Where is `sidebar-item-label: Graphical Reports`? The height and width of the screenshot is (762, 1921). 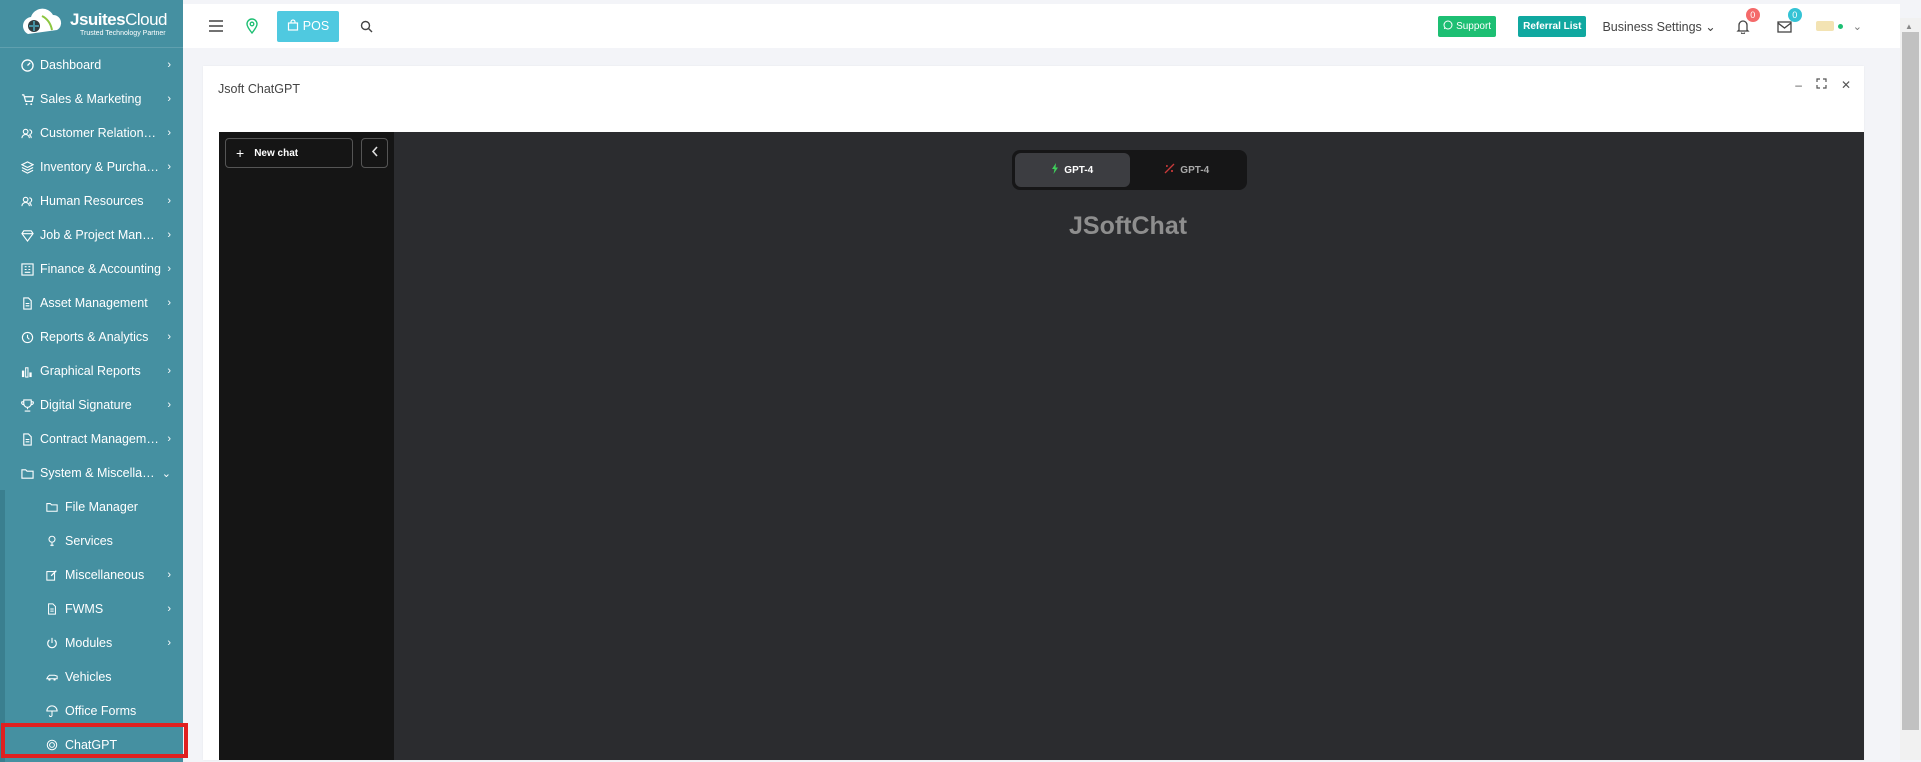 sidebar-item-label: Graphical Reports is located at coordinates (90, 371).